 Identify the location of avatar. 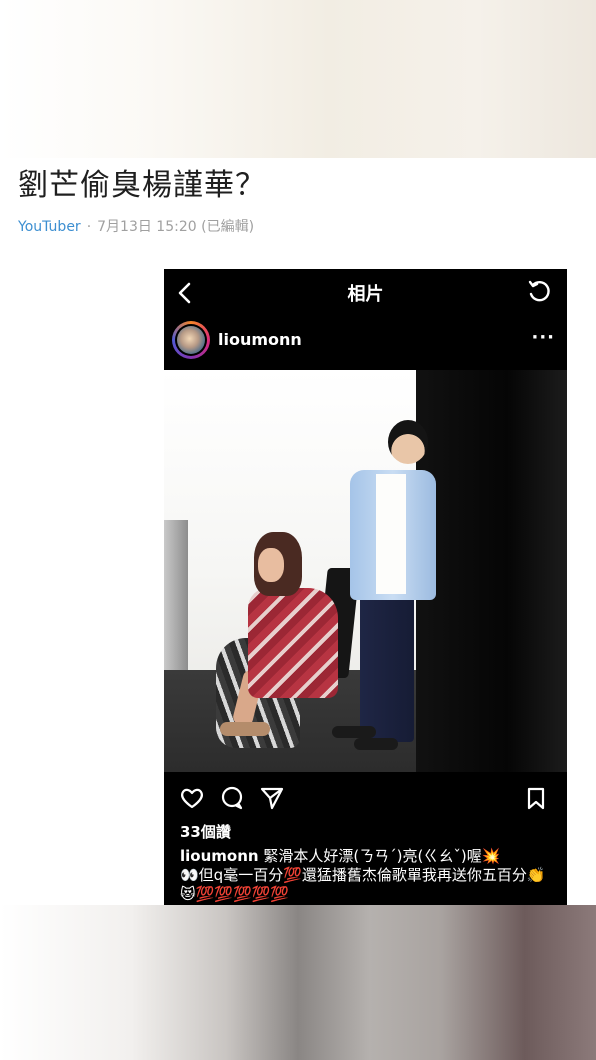
(191, 340).